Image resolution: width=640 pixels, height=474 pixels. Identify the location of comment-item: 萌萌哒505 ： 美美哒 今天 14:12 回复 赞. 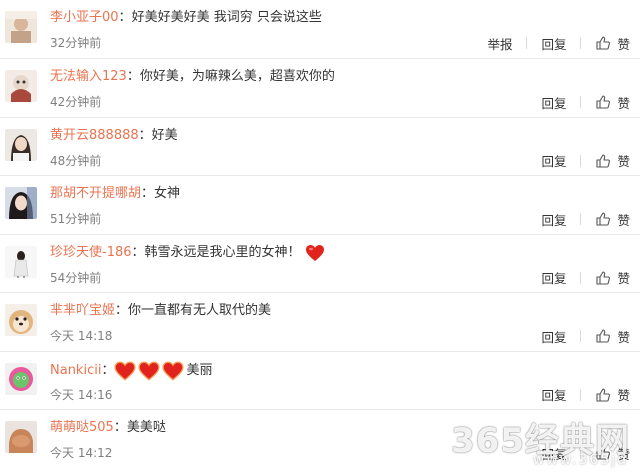
(320, 439).